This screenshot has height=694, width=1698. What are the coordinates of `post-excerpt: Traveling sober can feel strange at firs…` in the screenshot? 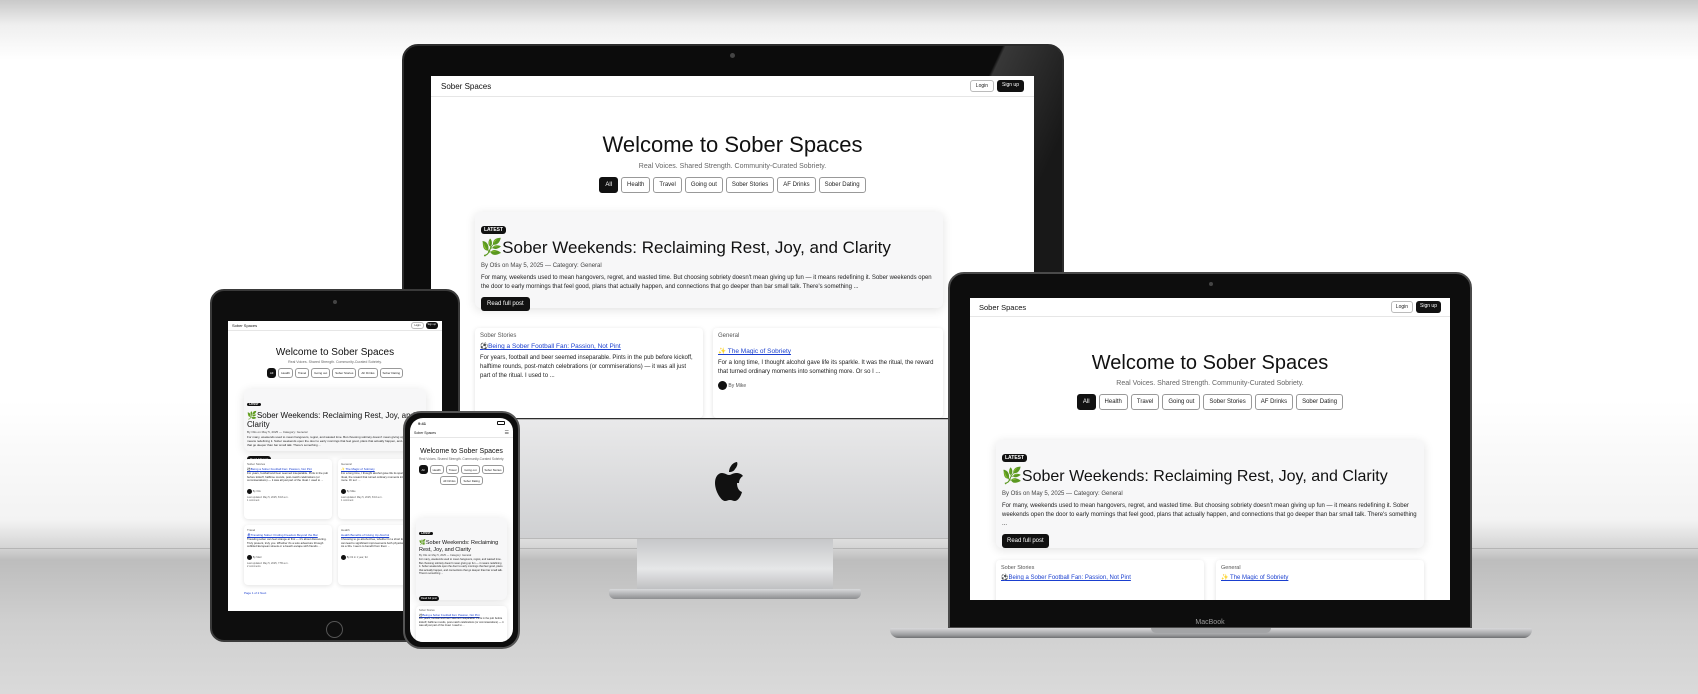 It's located at (287, 543).